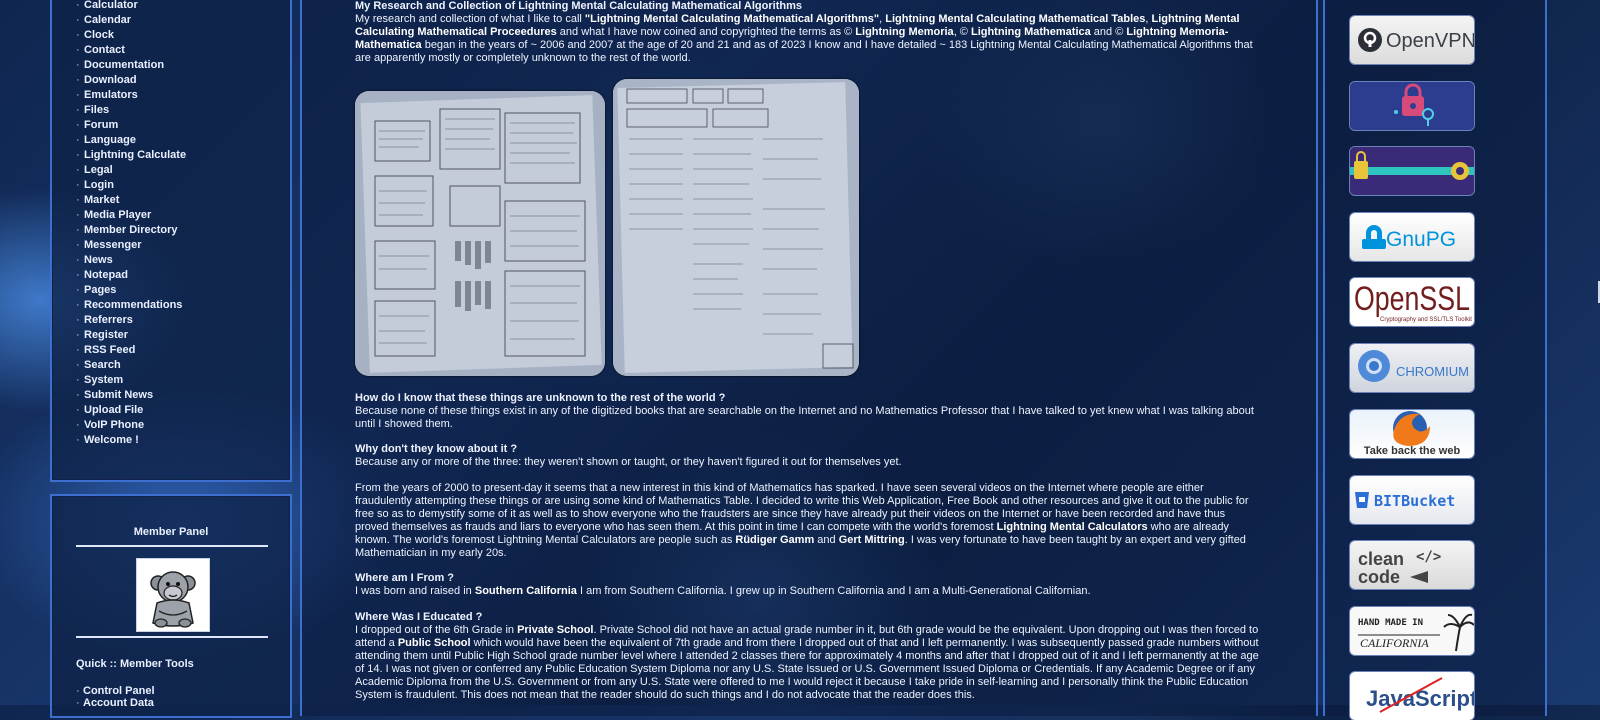 The image size is (1600, 720). What do you see at coordinates (110, 80) in the screenshot?
I see `nav-link: Download` at bounding box center [110, 80].